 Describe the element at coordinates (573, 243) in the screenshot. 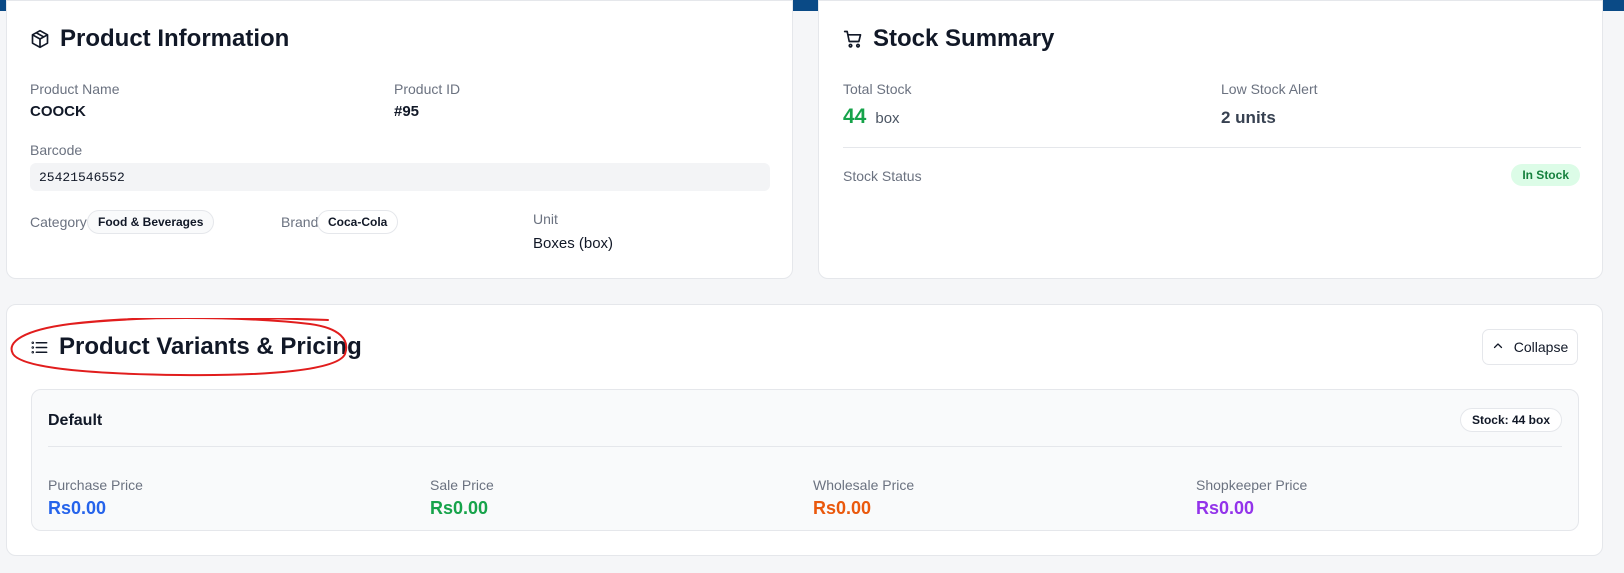

I see `unit-value: Boxes (box)` at that location.